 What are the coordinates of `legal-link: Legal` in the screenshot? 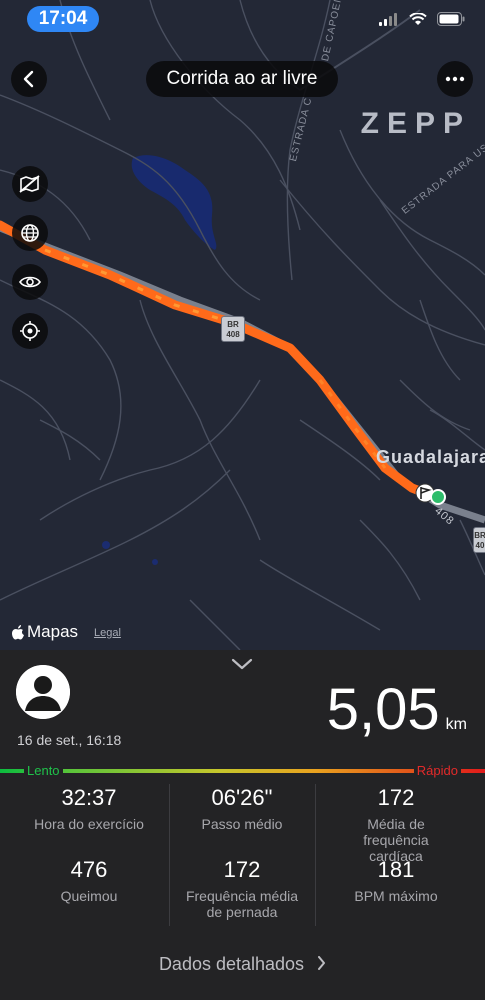 It's located at (107, 633).